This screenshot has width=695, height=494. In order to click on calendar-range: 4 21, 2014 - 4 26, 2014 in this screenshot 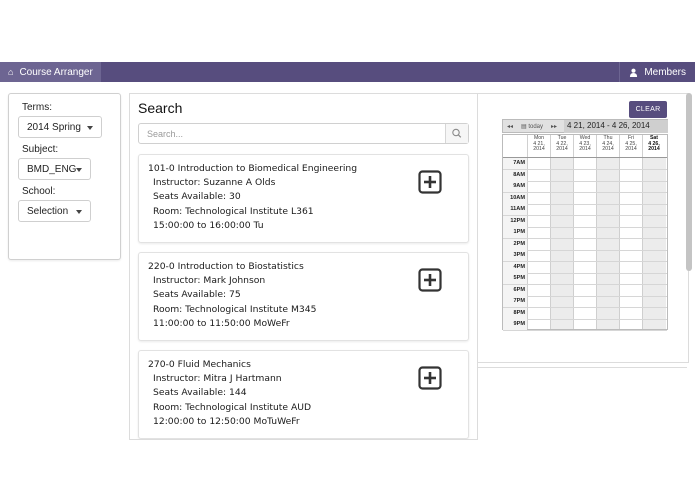, I will do `click(616, 126)`.